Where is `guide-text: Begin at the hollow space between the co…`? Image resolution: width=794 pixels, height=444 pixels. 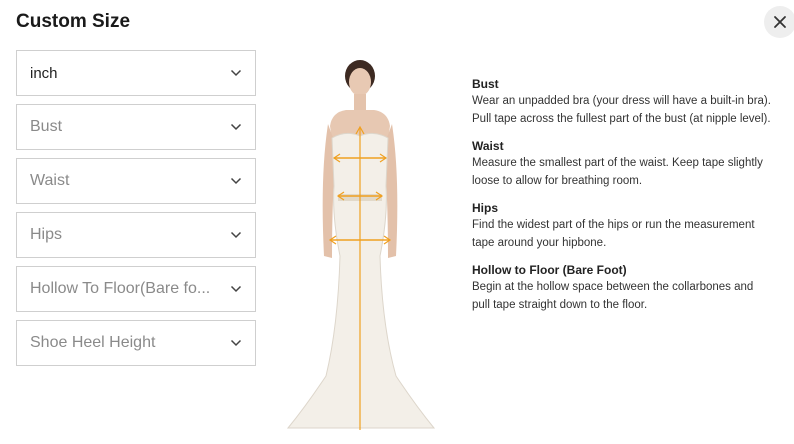
guide-text: Begin at the hollow space between the co… is located at coordinates (613, 296).